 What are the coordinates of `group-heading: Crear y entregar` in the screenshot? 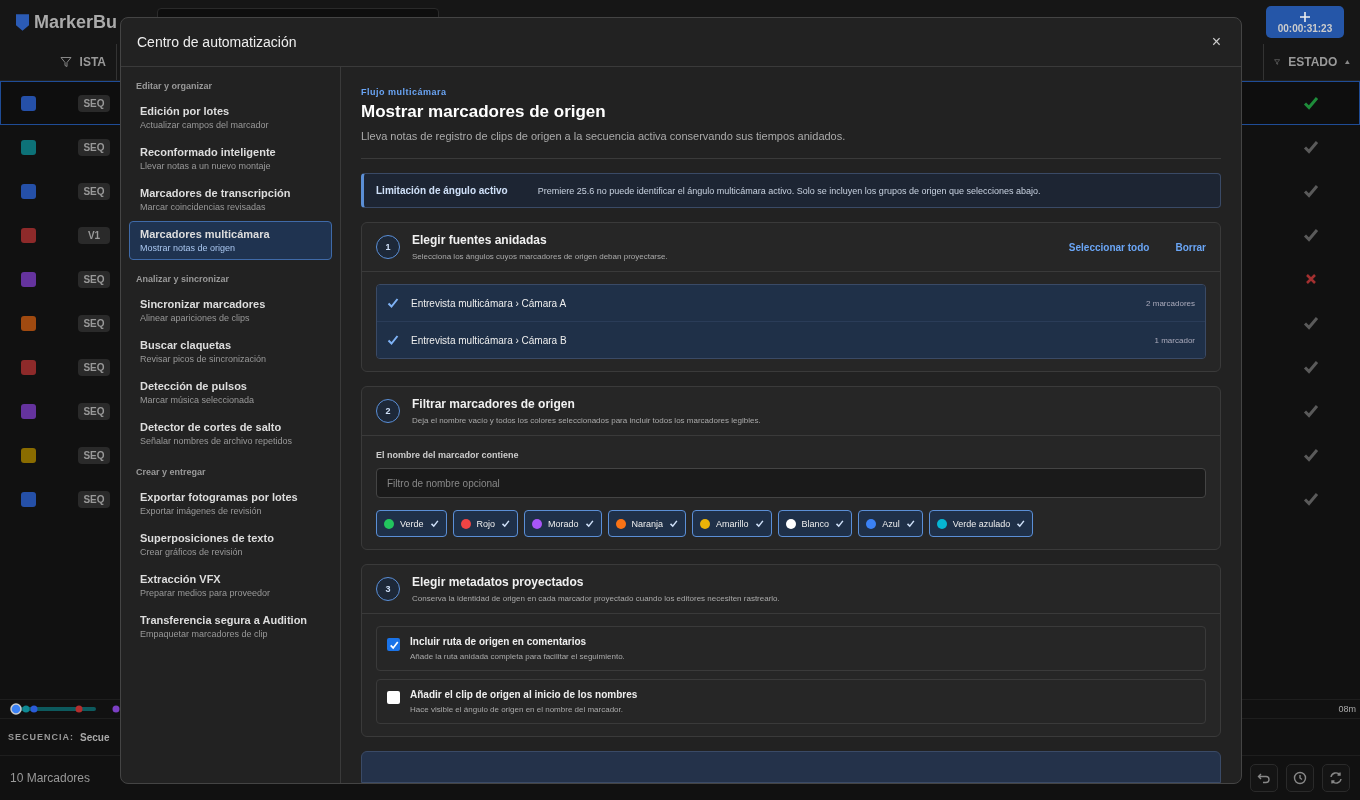 It's located at (171, 472).